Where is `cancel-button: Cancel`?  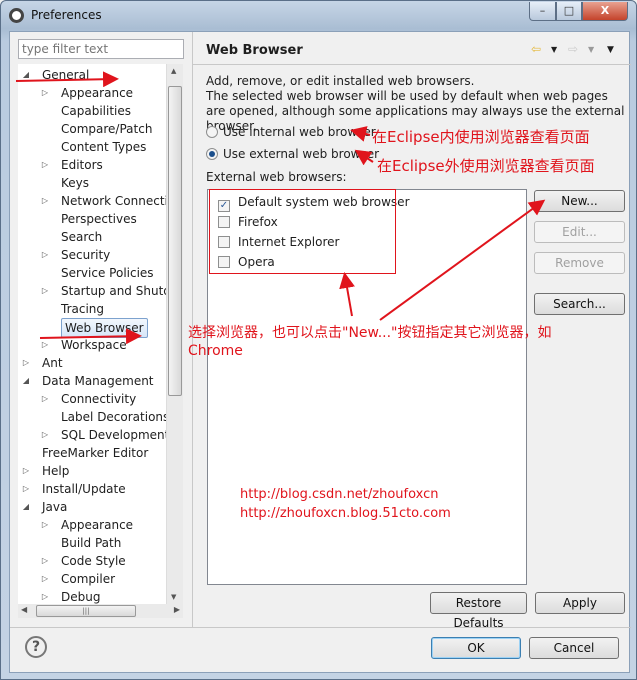 cancel-button: Cancel is located at coordinates (574, 648).